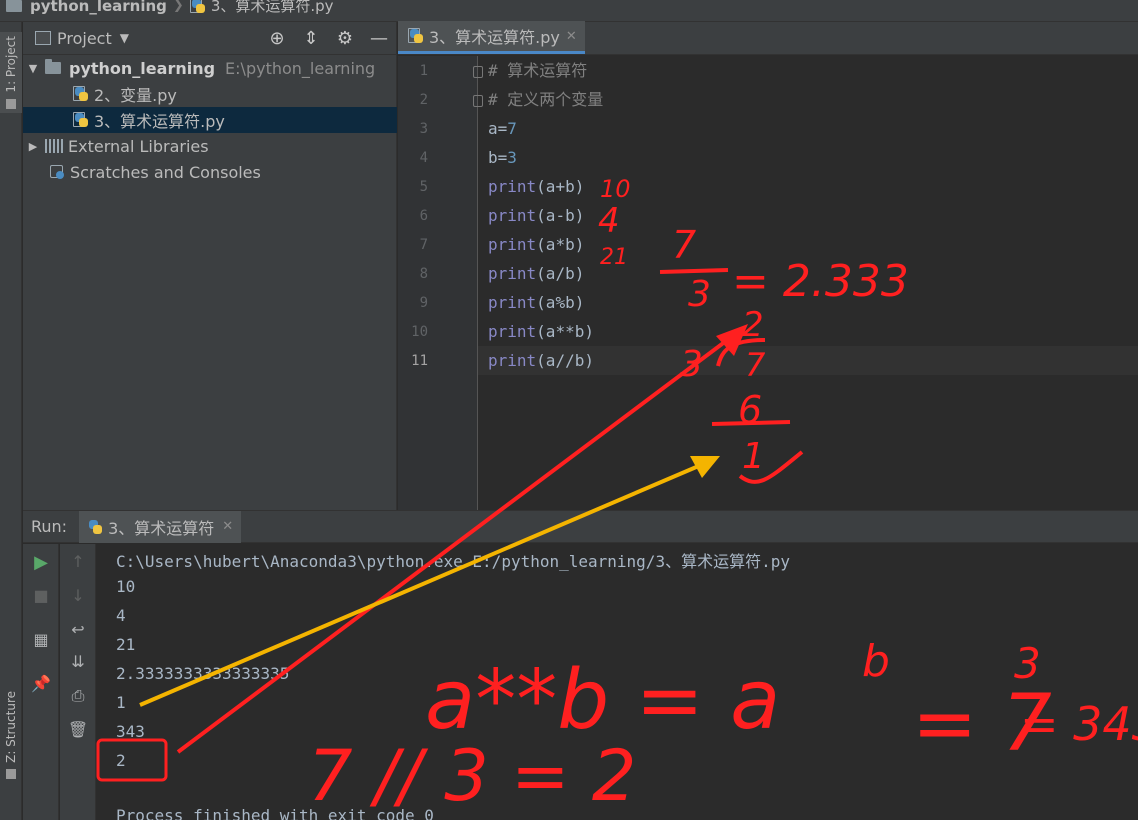 This screenshot has width=1138, height=820. Describe the element at coordinates (203, 673) in the screenshot. I see `console-line: 2.3333333333333335` at that location.